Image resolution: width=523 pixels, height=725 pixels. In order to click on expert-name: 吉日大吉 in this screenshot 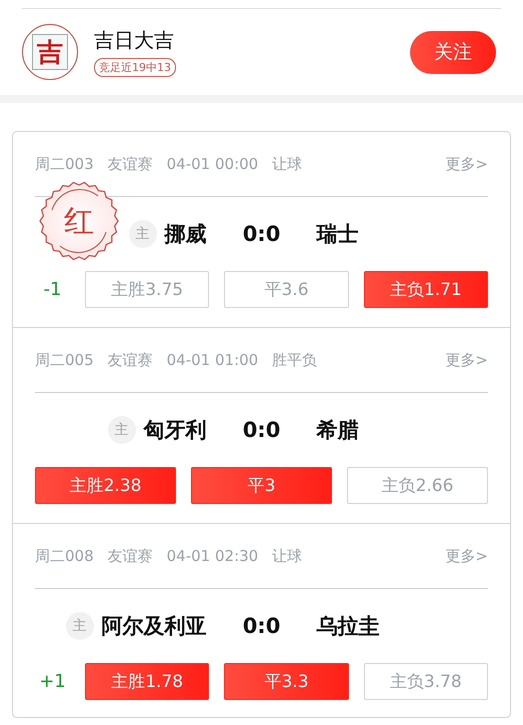, I will do `click(134, 40)`.